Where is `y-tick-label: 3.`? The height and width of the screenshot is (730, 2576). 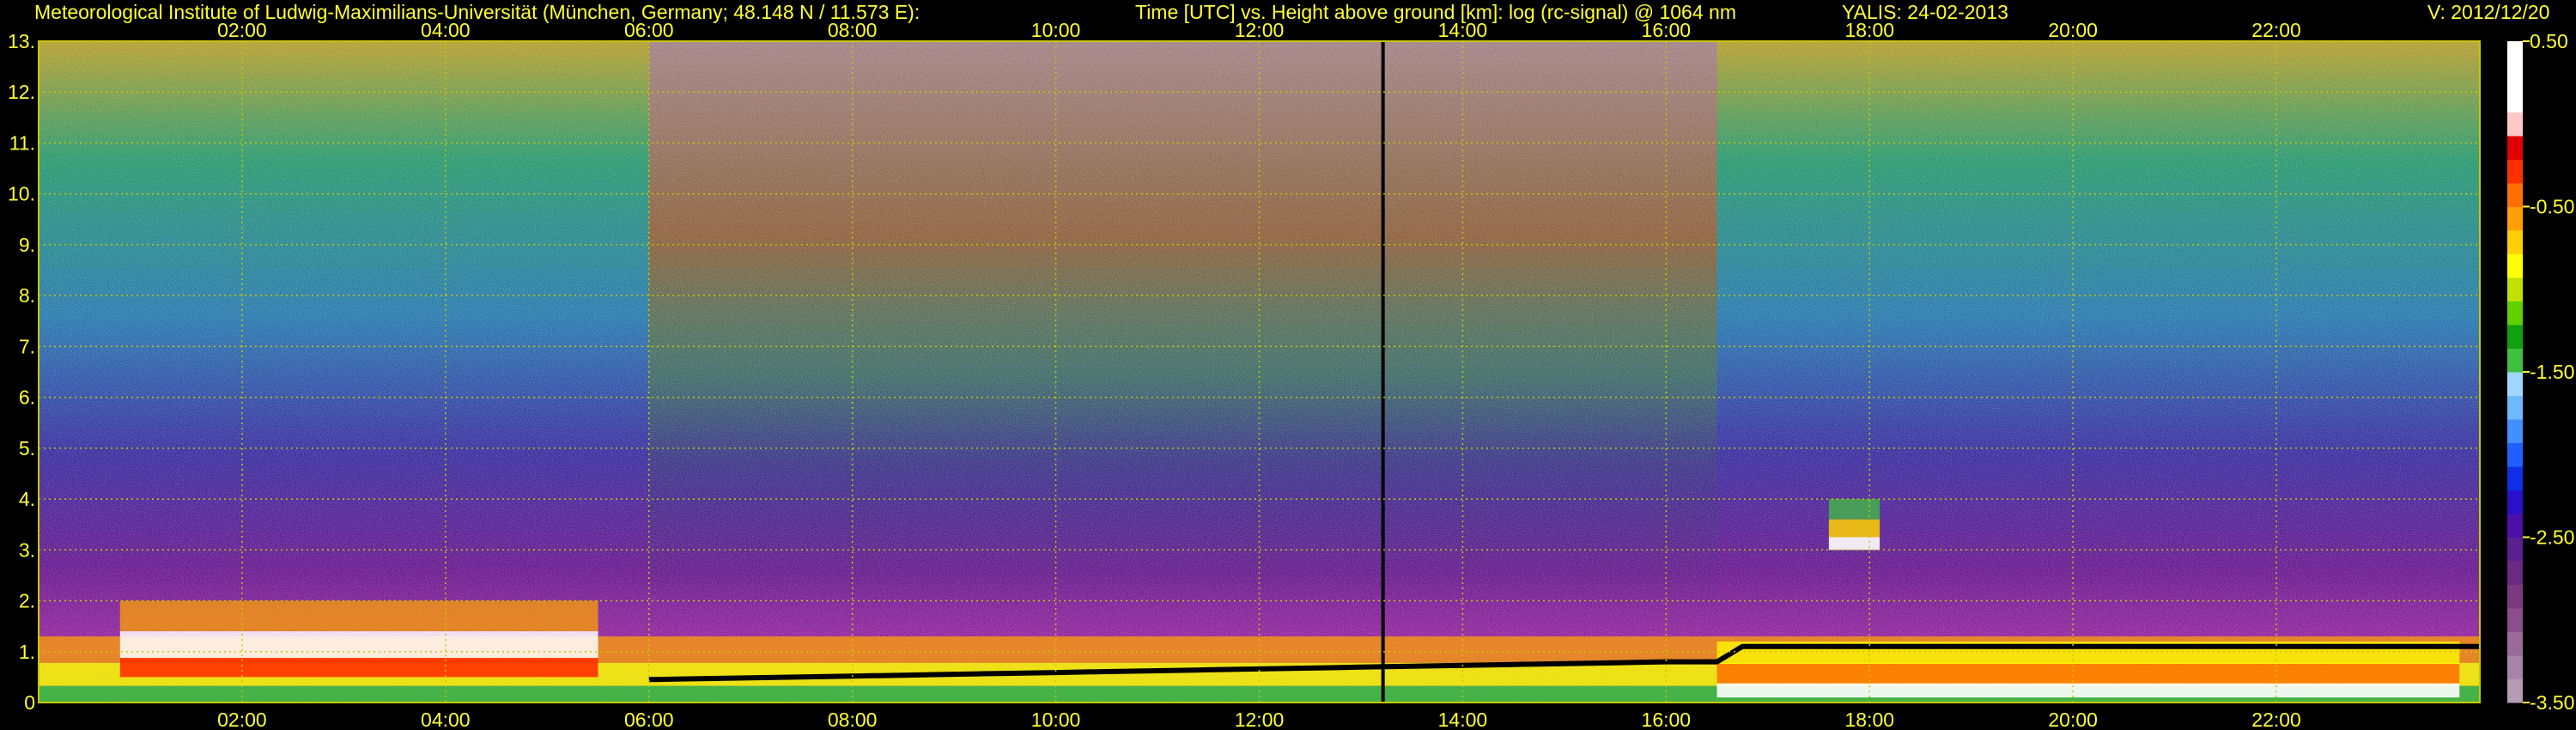
y-tick-label: 3. is located at coordinates (27, 549).